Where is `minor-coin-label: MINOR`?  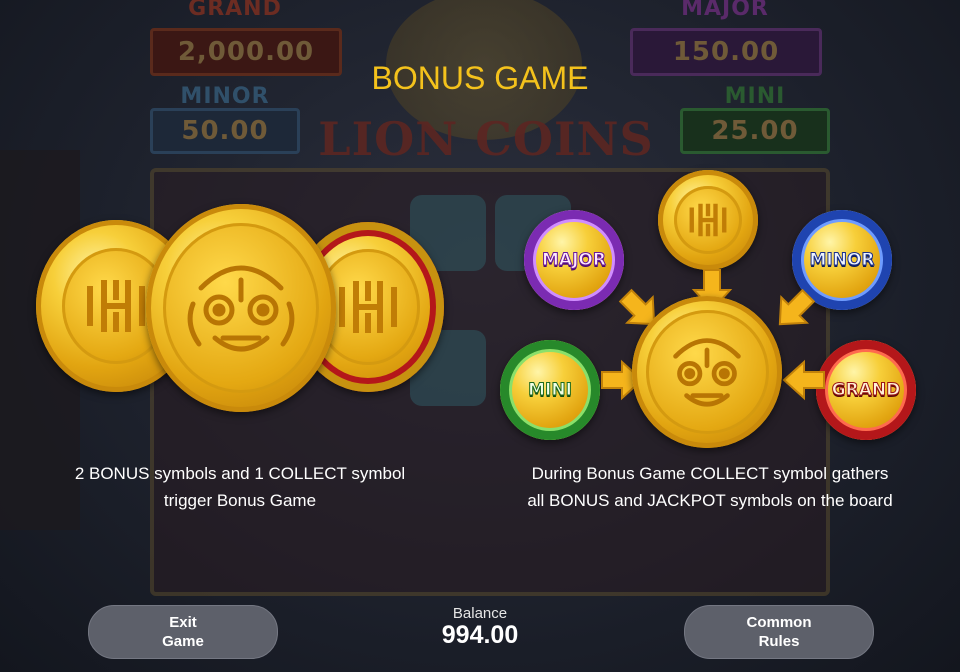
minor-coin-label: MINOR is located at coordinates (842, 260).